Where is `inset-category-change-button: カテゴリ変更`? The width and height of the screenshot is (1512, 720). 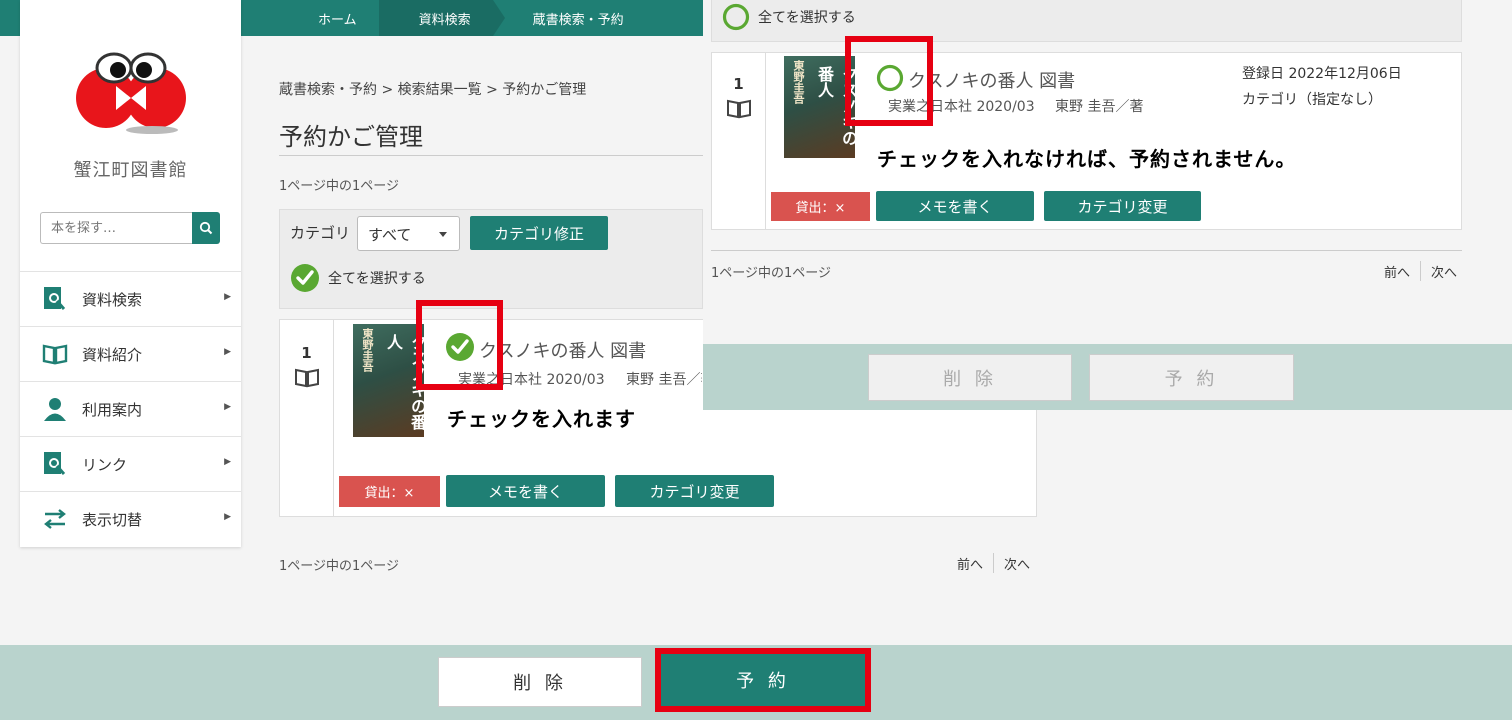
inset-category-change-button: カテゴリ変更 is located at coordinates (1122, 206).